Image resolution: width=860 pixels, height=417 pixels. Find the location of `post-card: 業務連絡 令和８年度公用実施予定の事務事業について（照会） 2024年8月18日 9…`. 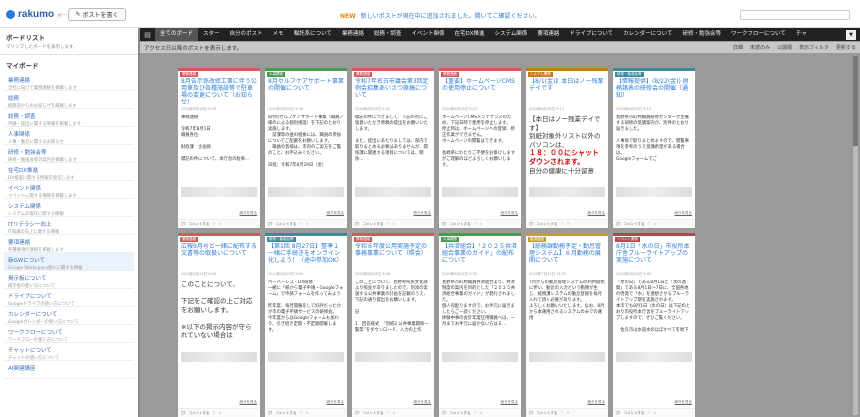

post-card: 業務連絡 令和８年度公用実施予定の事務事業について（照会） 2024年8月18日 9… is located at coordinates (393, 325).